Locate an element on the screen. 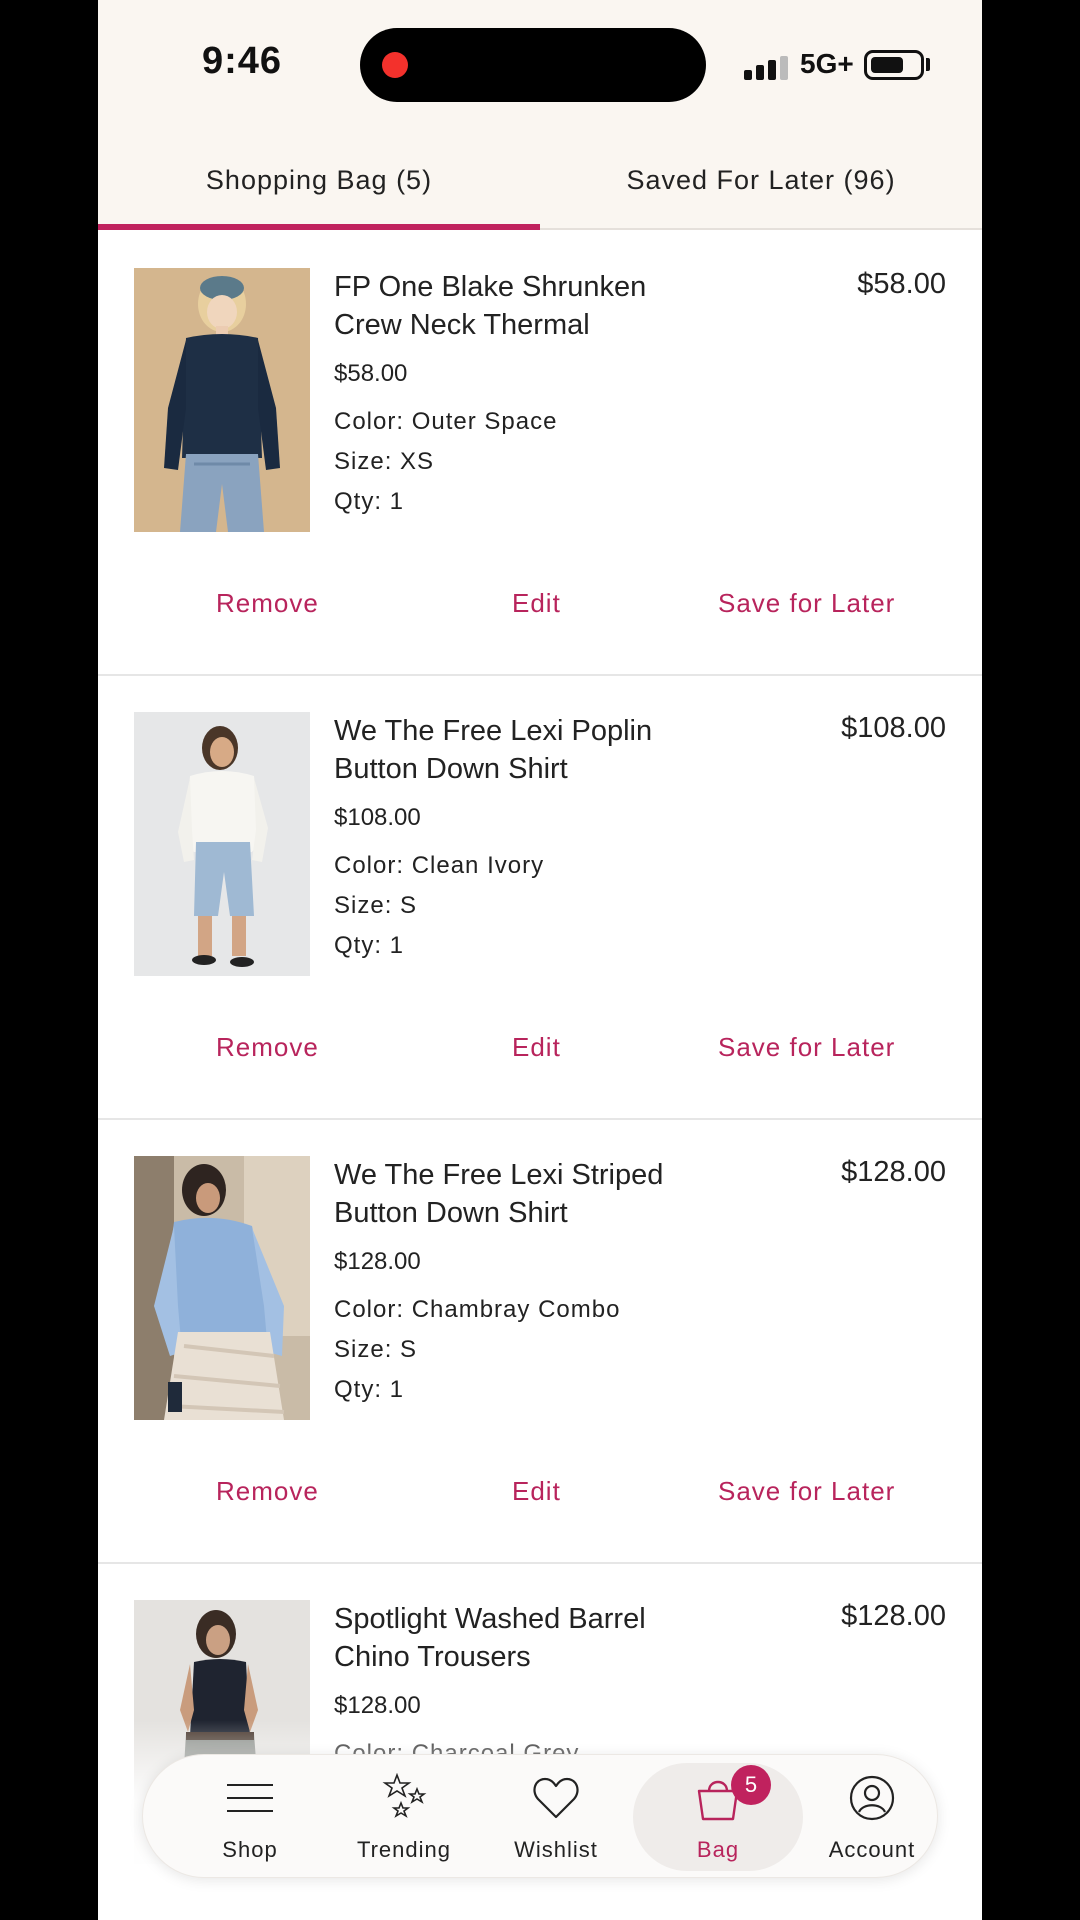 This screenshot has width=1080, height=1920. nav-wishlist-label: Wishlist is located at coordinates (556, 1849).